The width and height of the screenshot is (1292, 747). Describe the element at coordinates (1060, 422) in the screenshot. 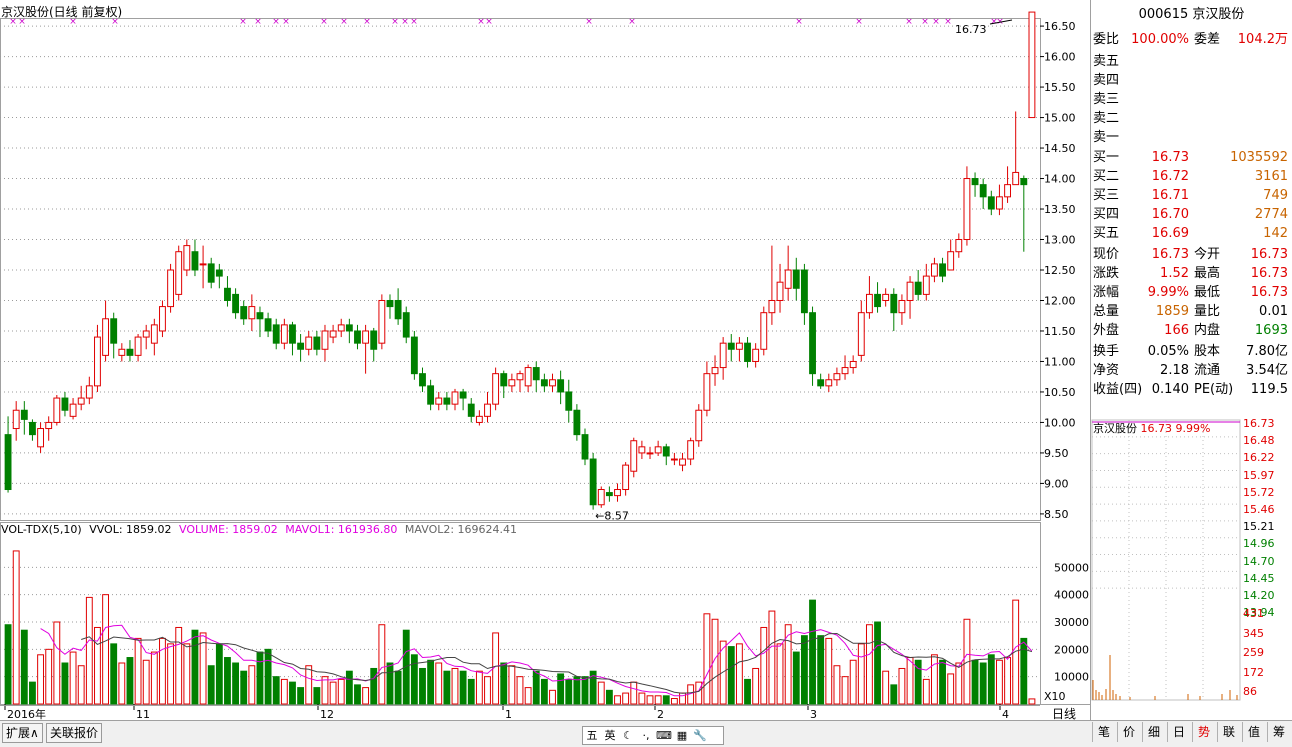

I see `price-tick-label: 10.00` at that location.